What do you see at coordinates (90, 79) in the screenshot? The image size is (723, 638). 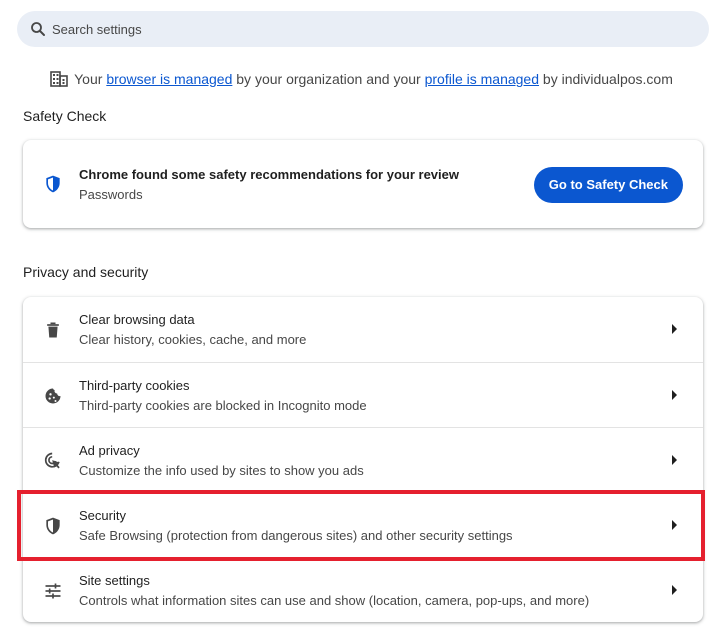 I see `managed-prefix: Your` at bounding box center [90, 79].